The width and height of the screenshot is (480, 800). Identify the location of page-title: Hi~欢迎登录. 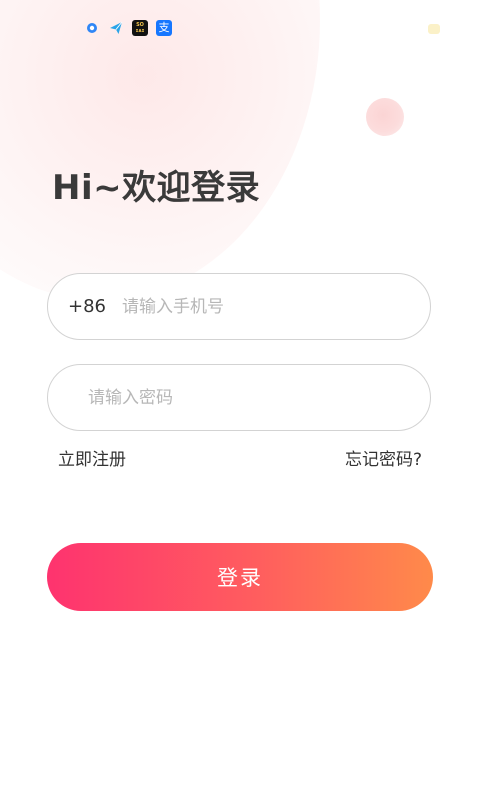
(156, 188).